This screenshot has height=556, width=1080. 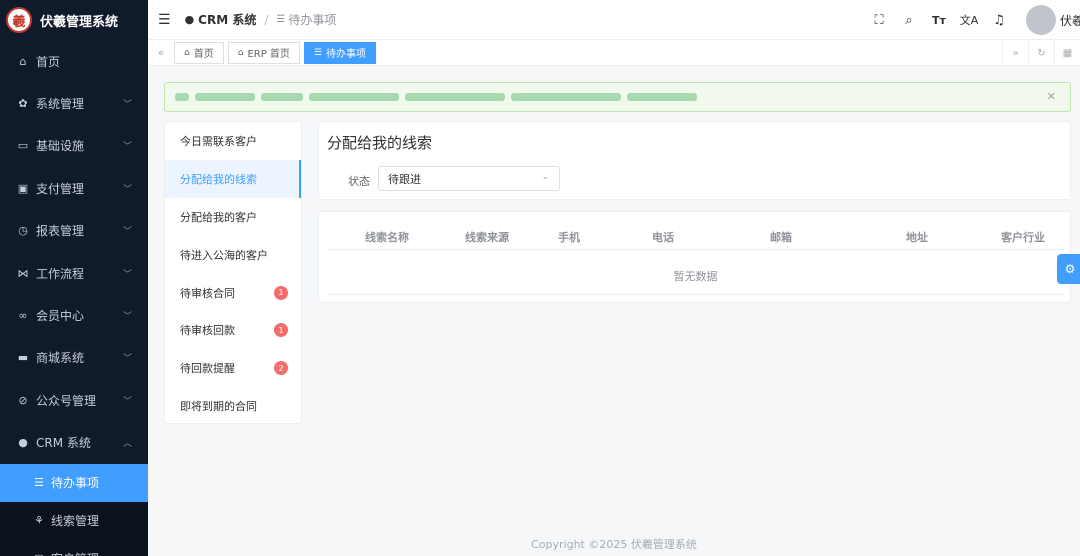 I want to click on sidebar-item-label: 会员中心, so click(x=60, y=316).